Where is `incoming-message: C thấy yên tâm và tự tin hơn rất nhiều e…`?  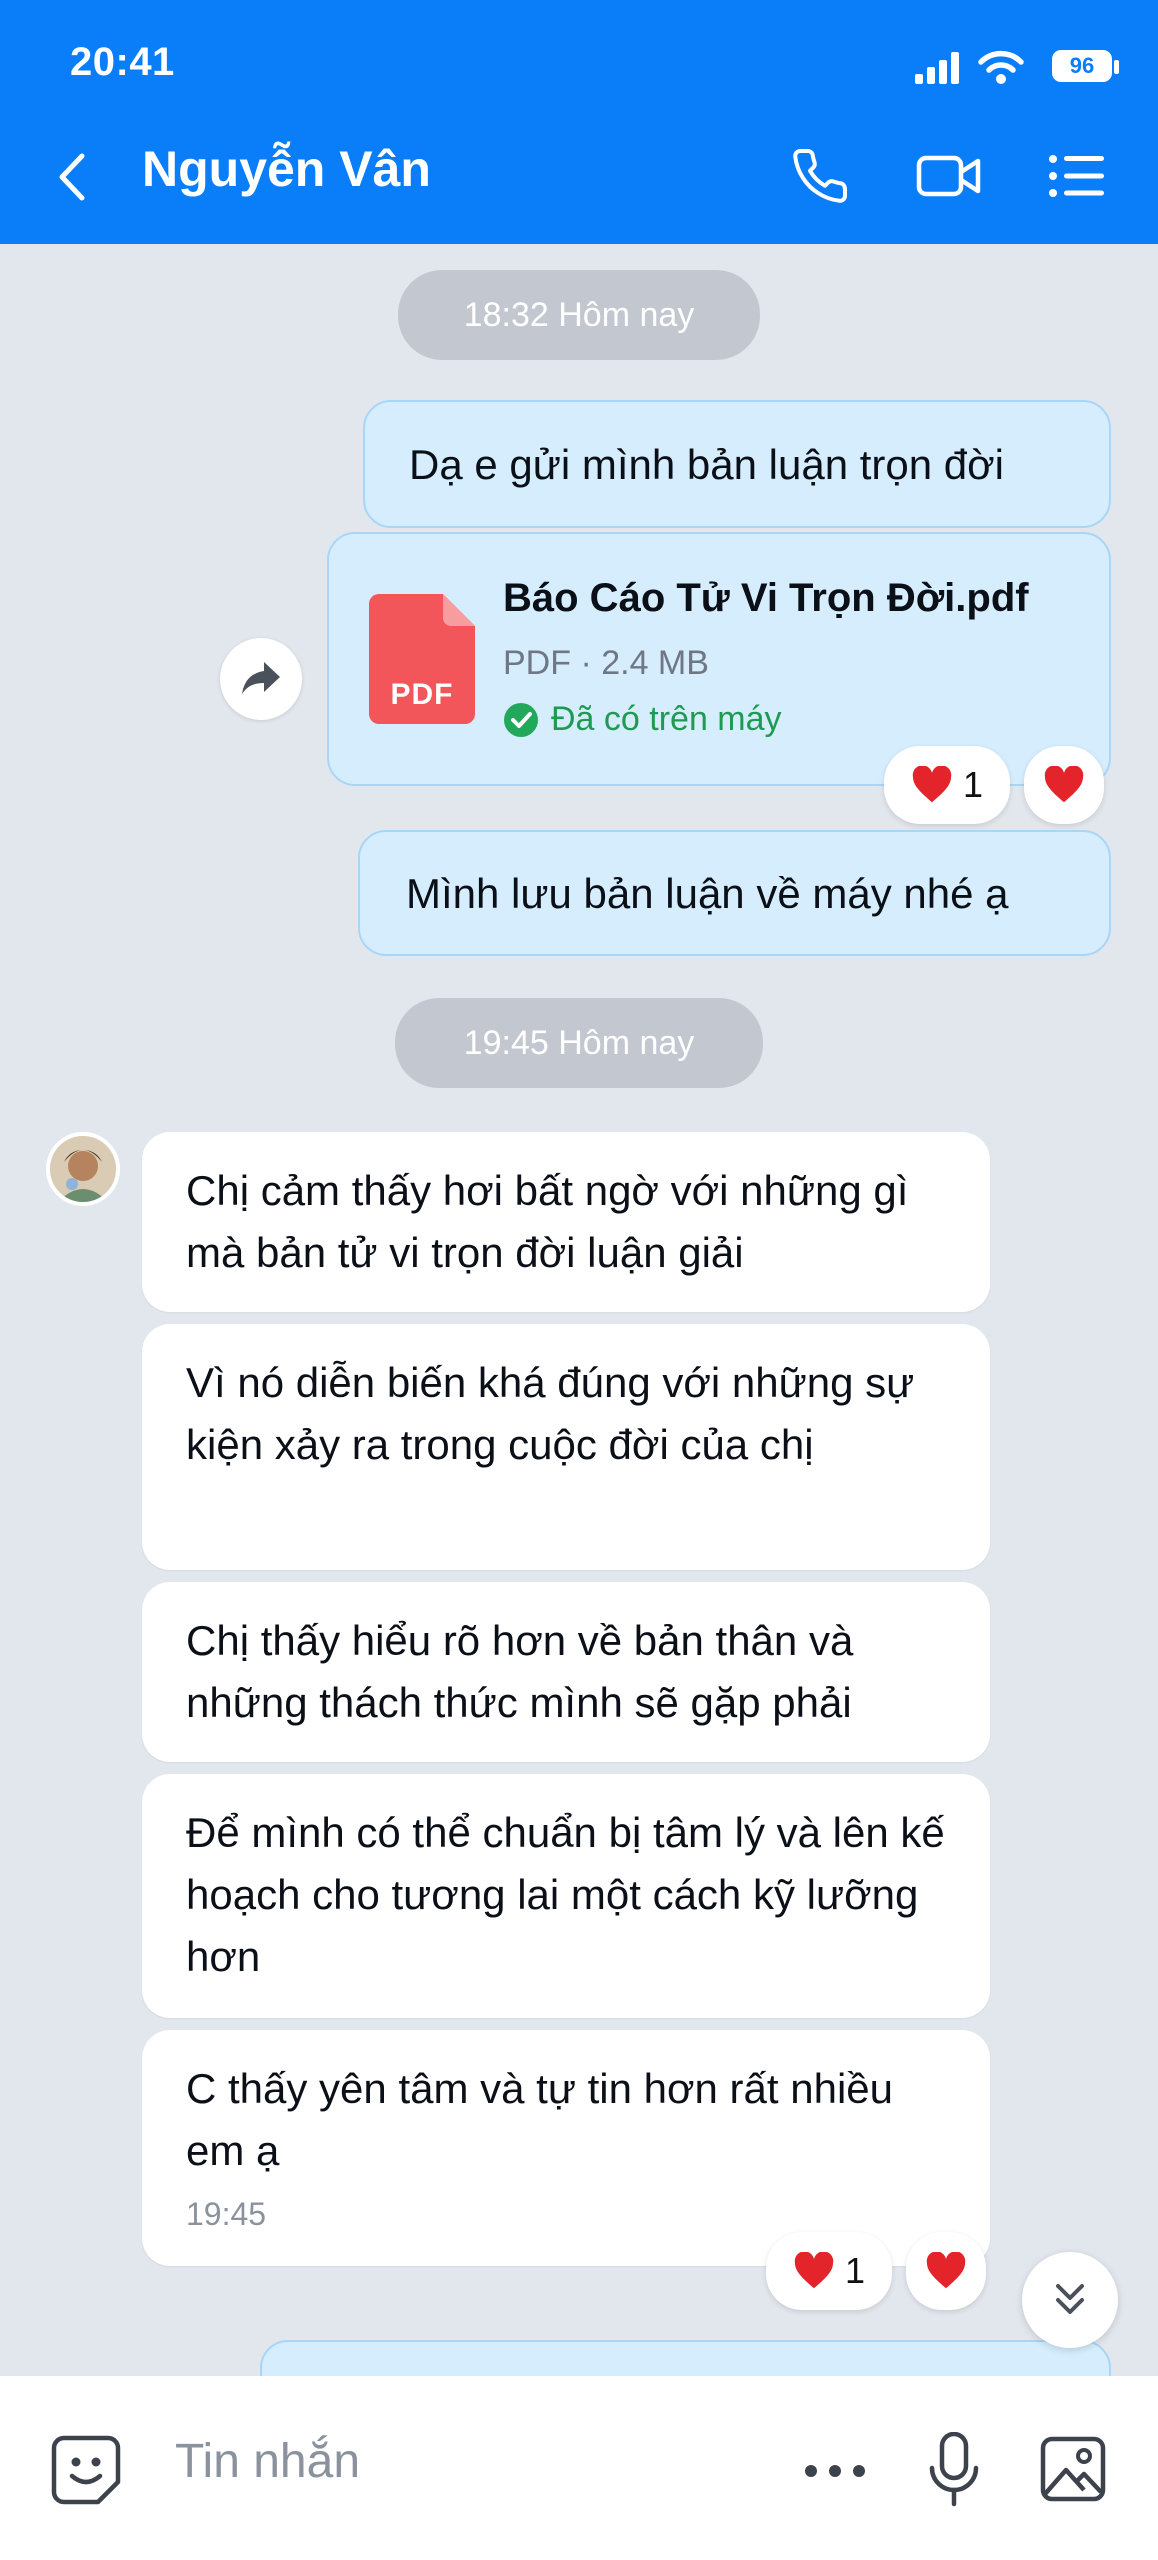 incoming-message: C thấy yên tâm và tự tin hơn rất nhiều e… is located at coordinates (566, 2148).